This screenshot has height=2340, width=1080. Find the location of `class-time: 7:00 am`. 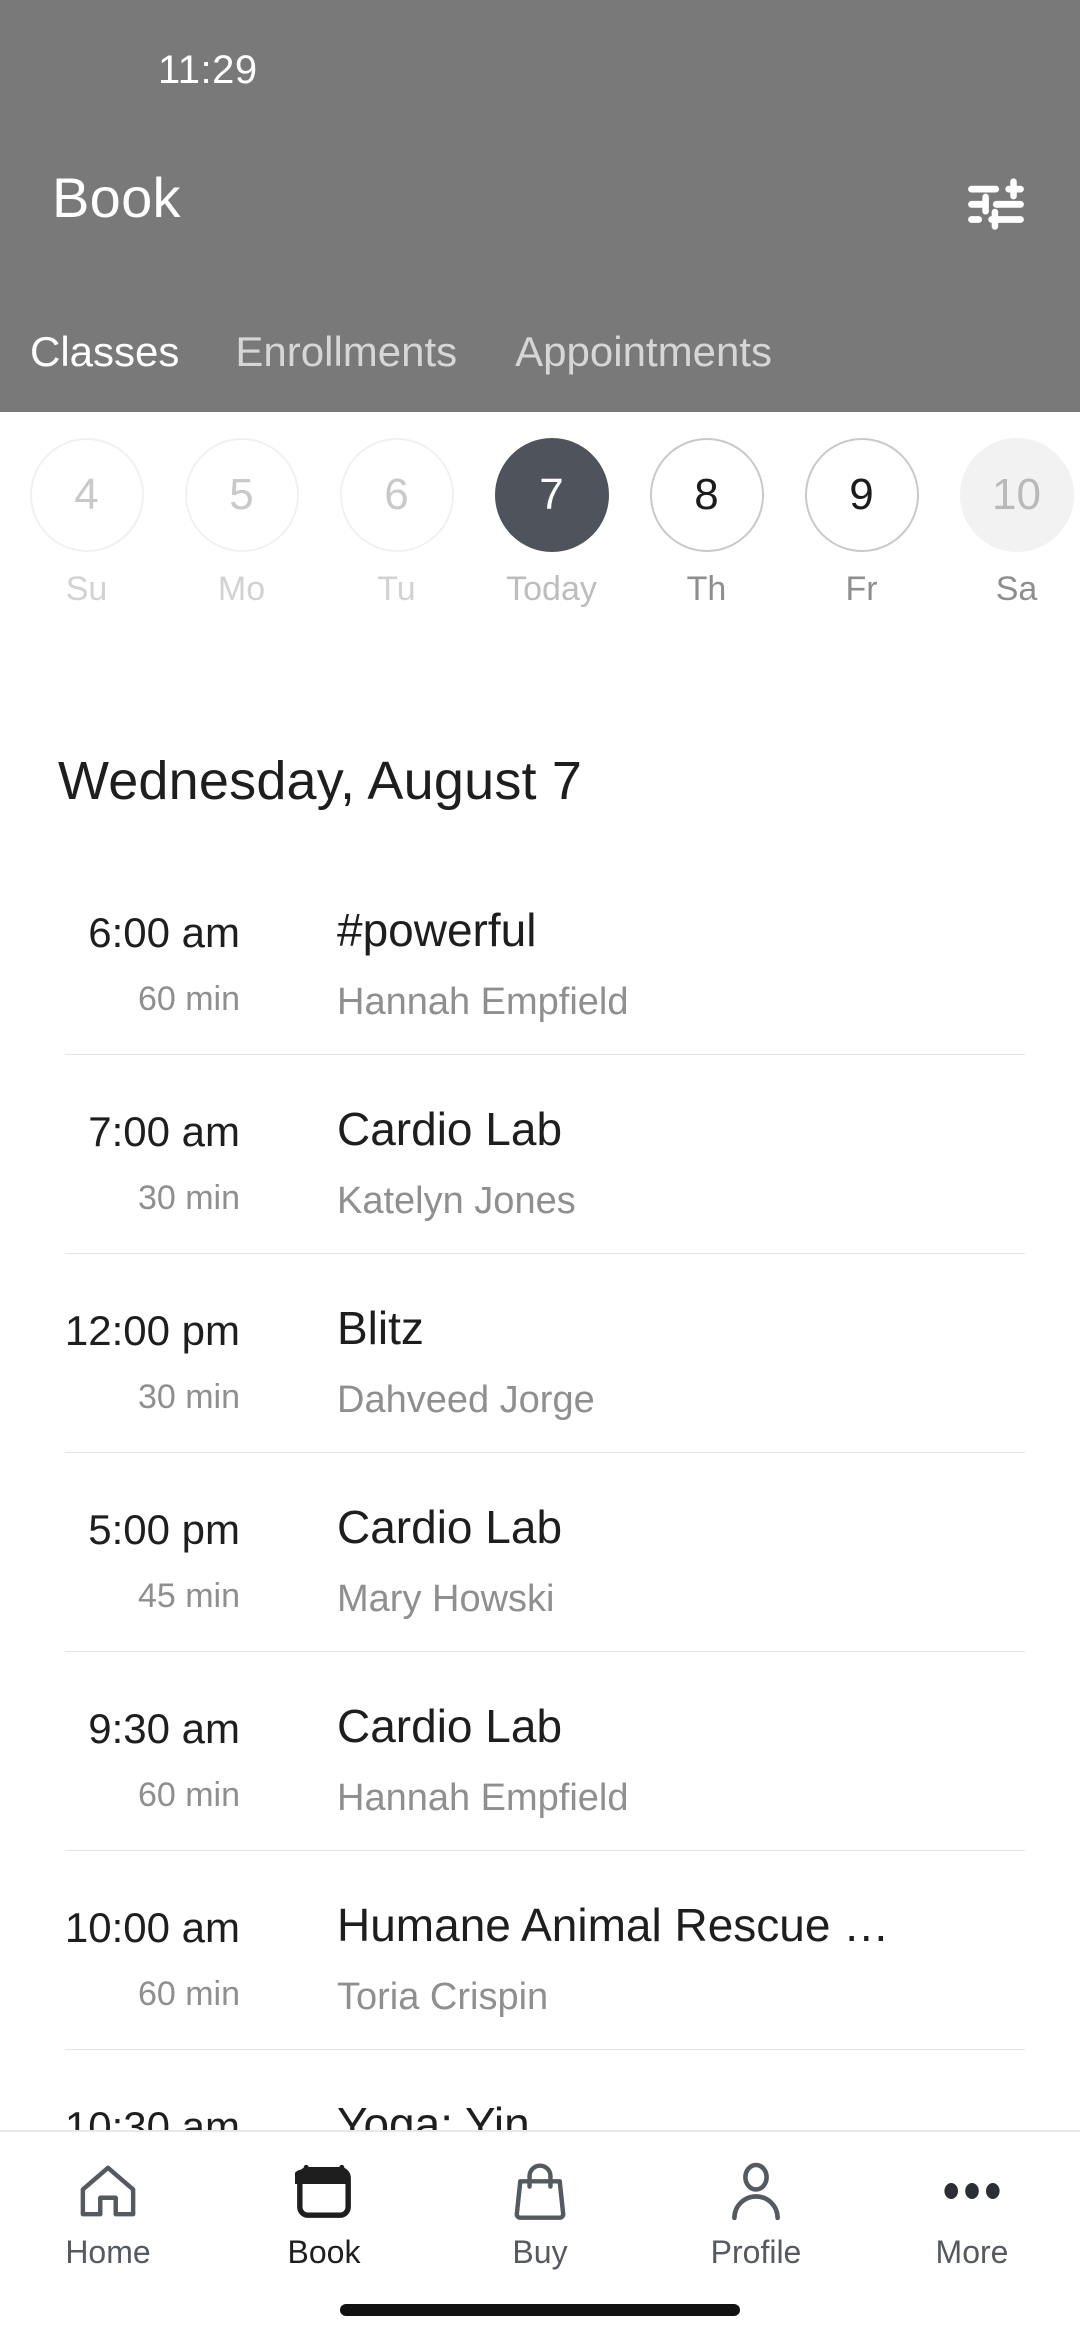

class-time: 7:00 am is located at coordinates (164, 1131).